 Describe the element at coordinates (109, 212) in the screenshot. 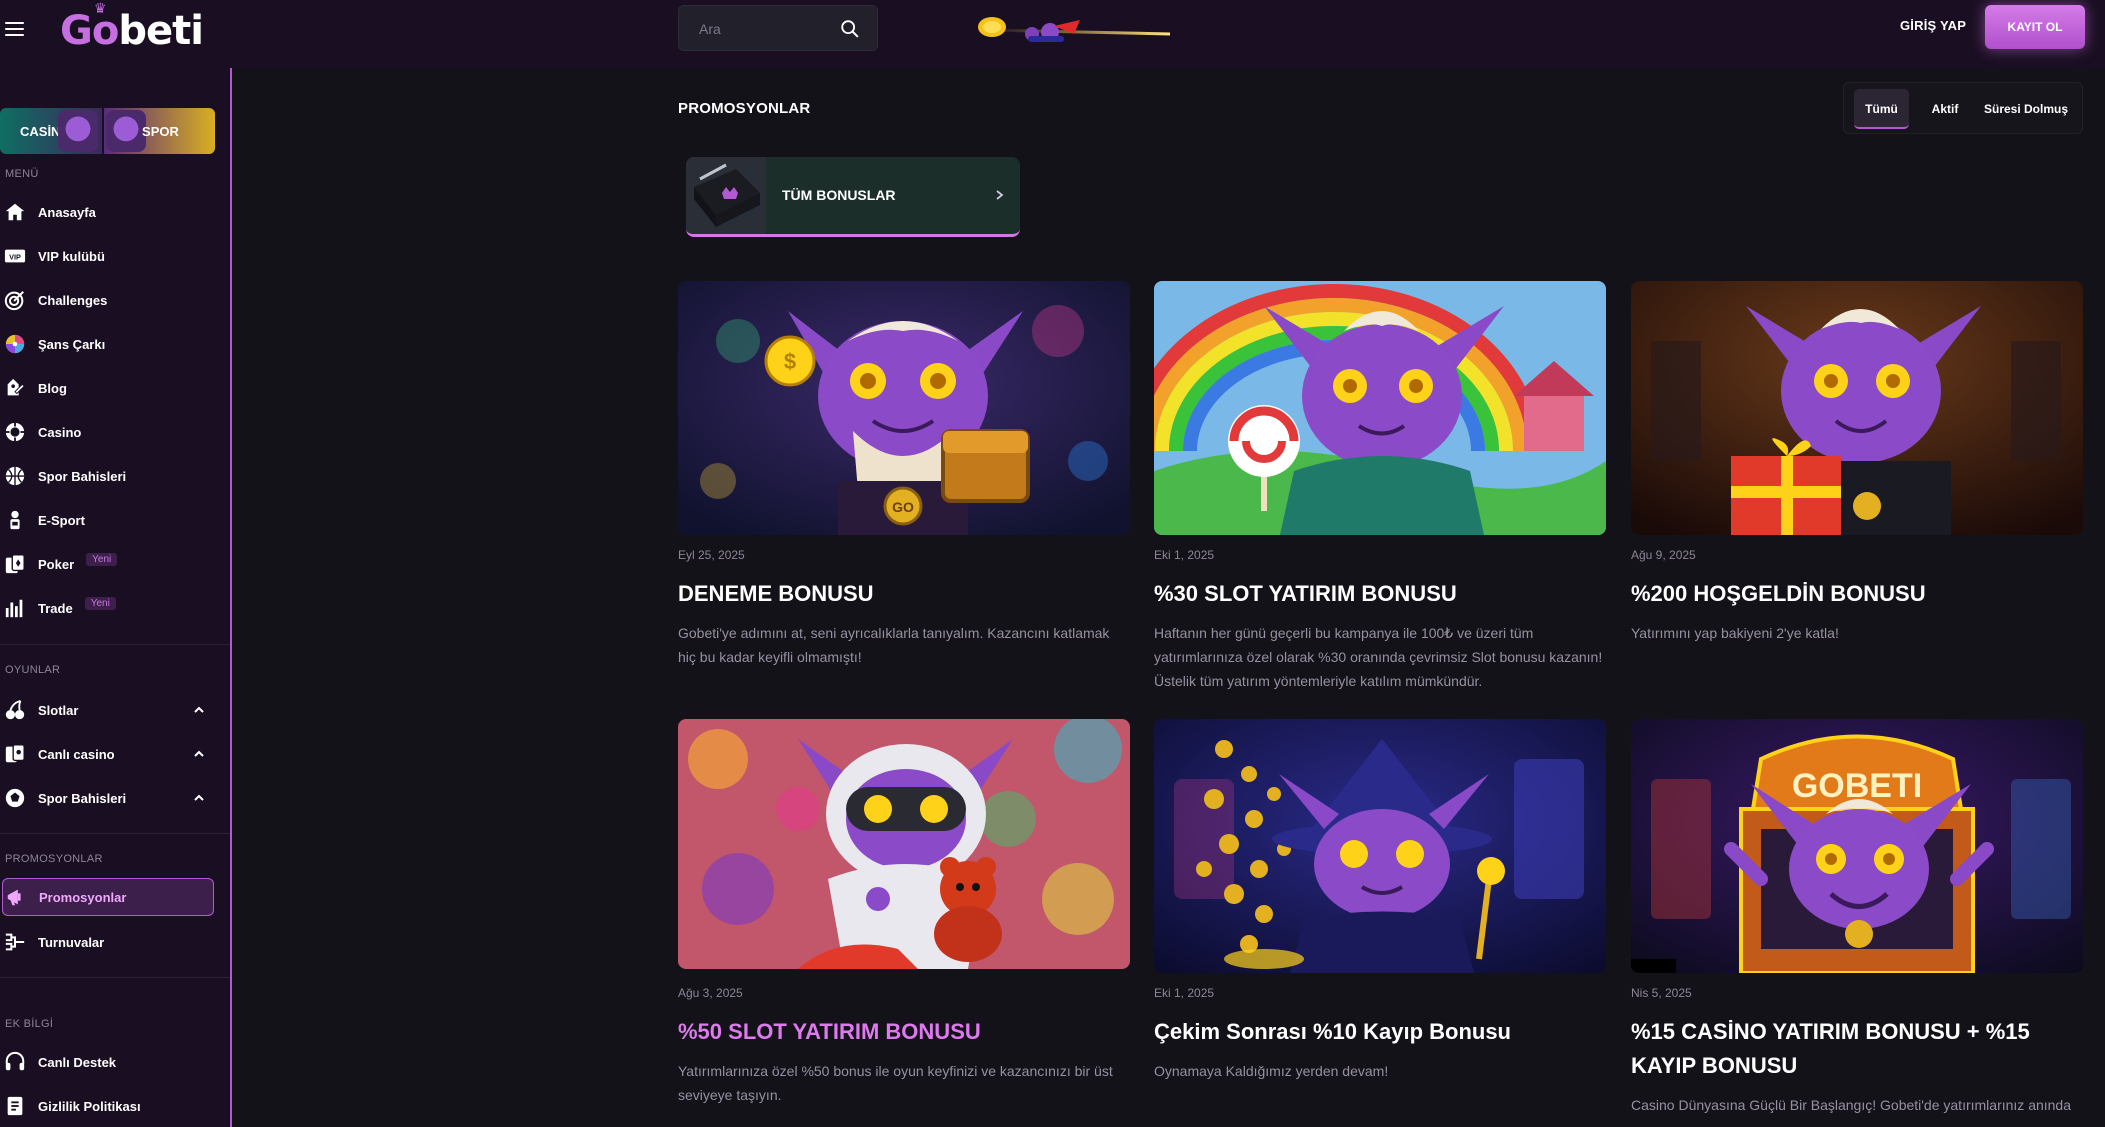

I see `sidebar-item-anasayfa: Anasayfa` at that location.